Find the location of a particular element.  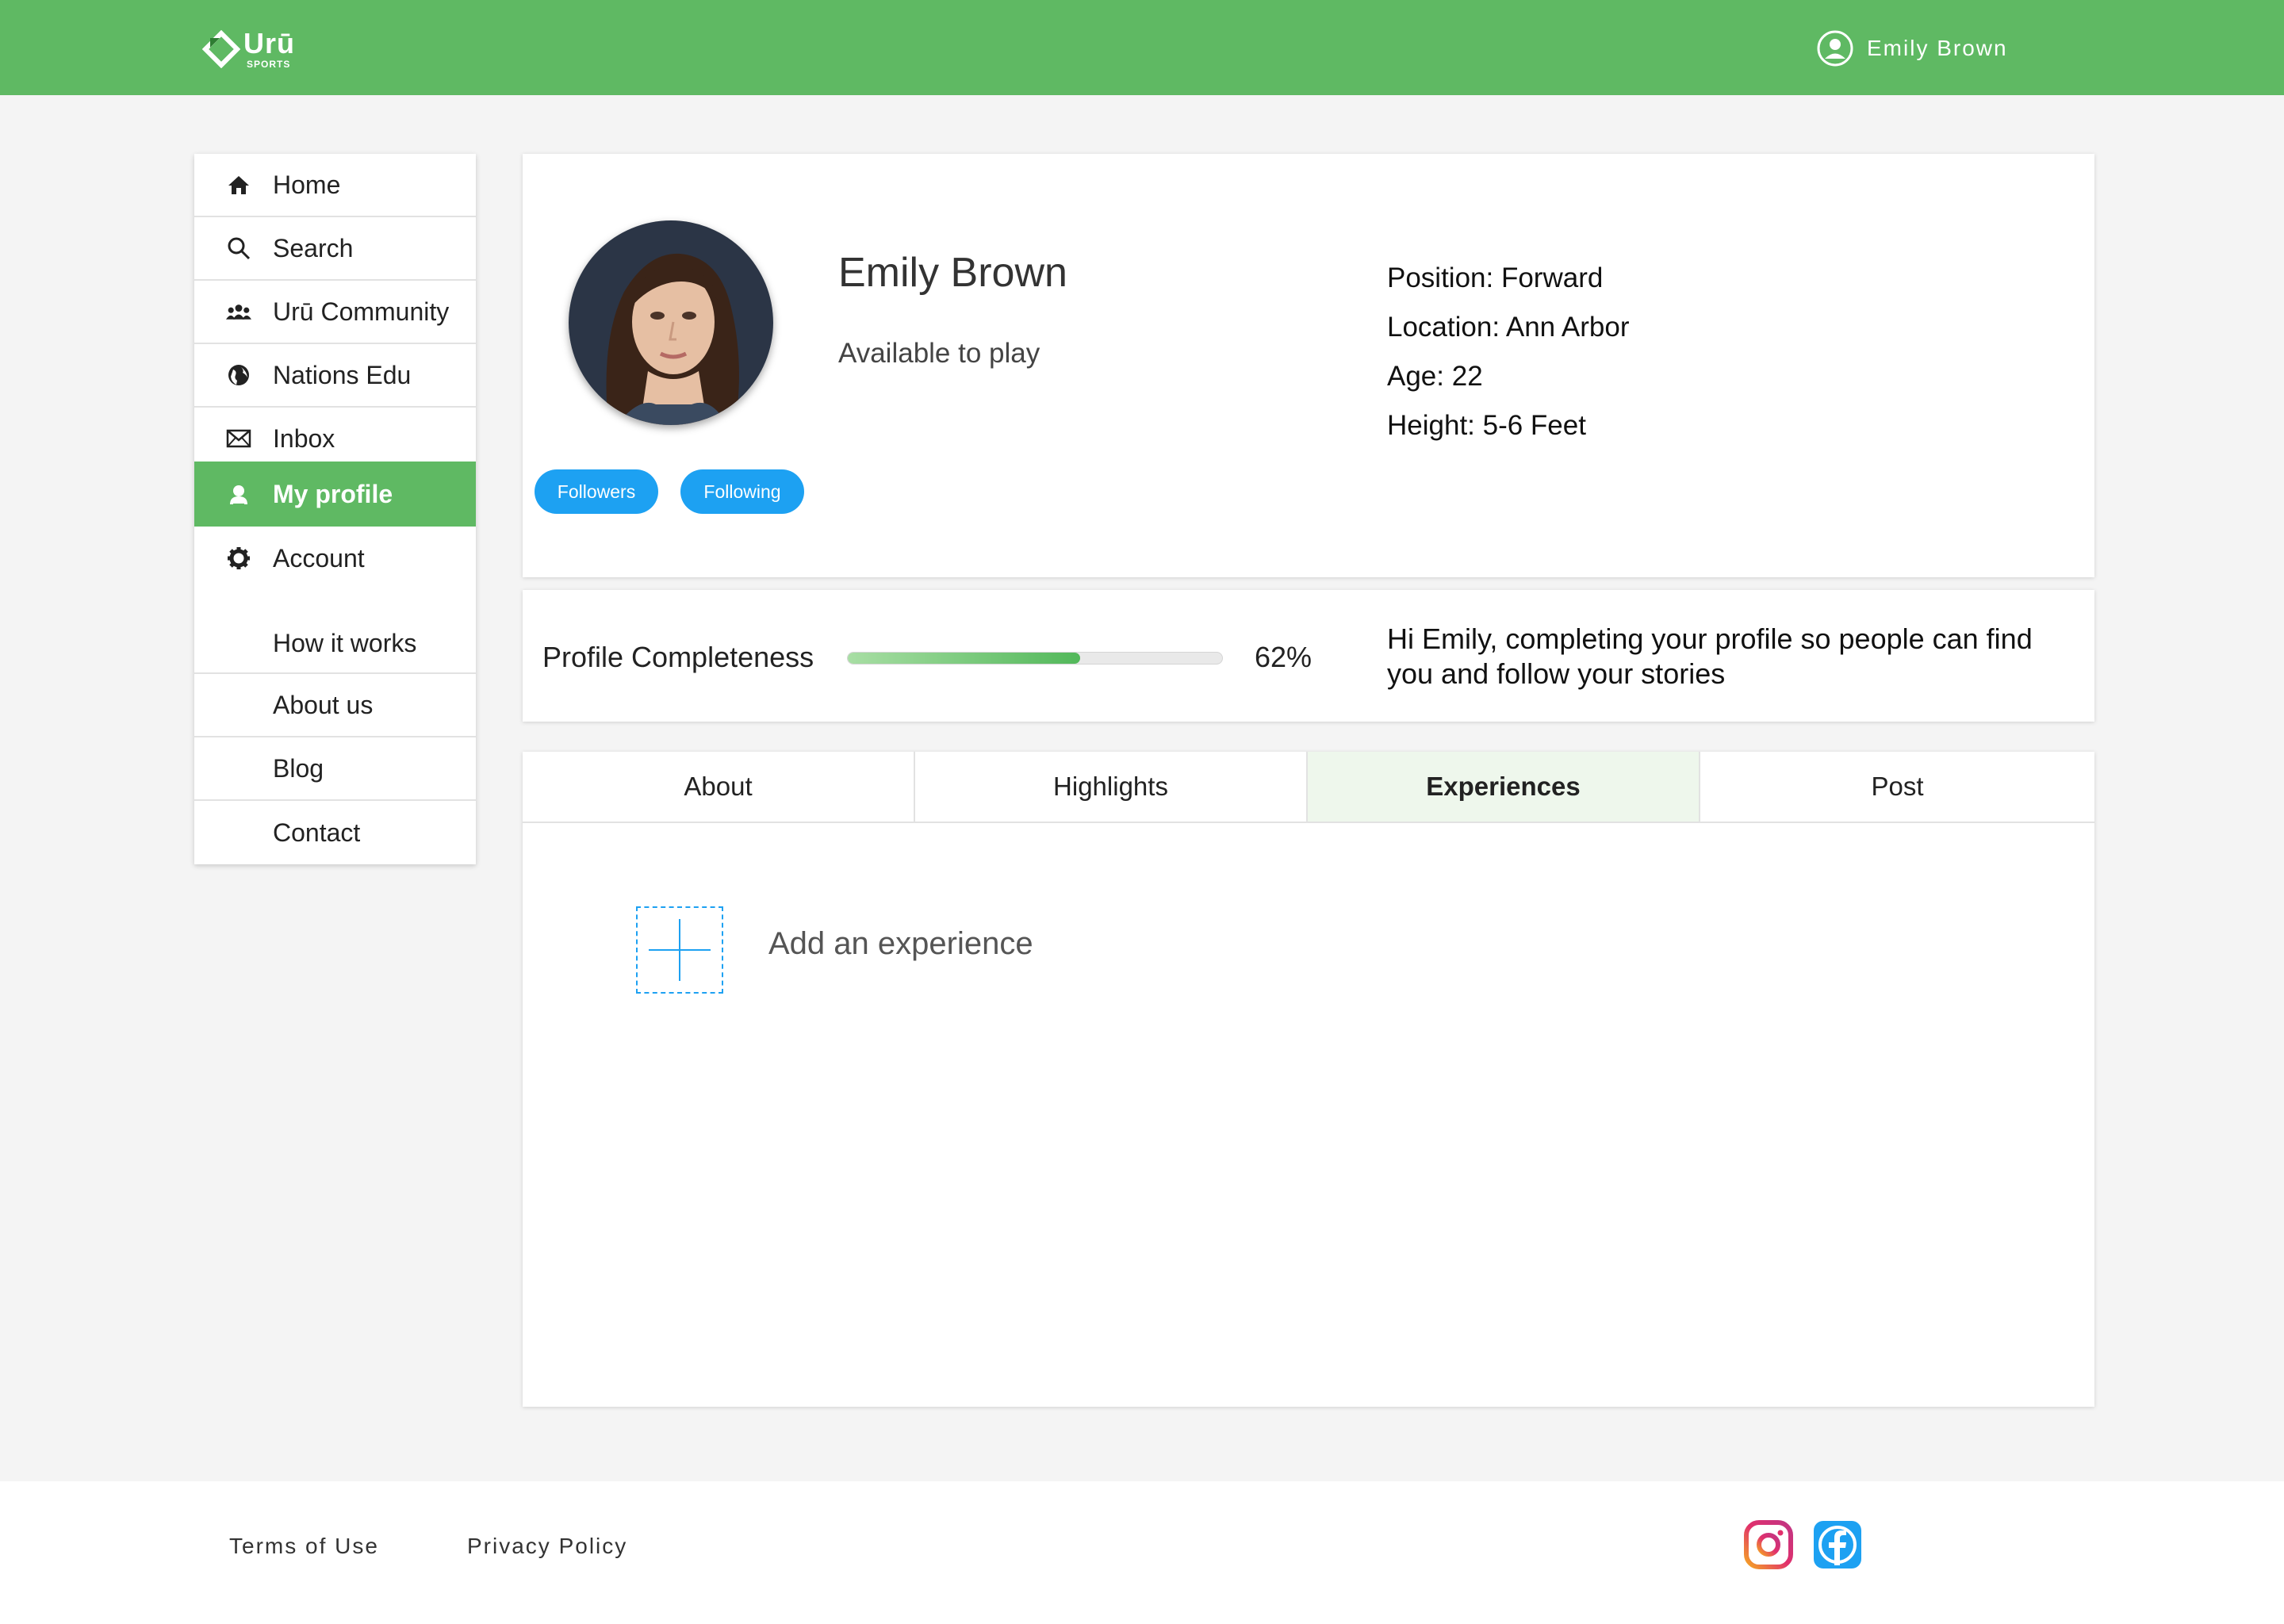

completeness-progress-fill is located at coordinates (964, 658).